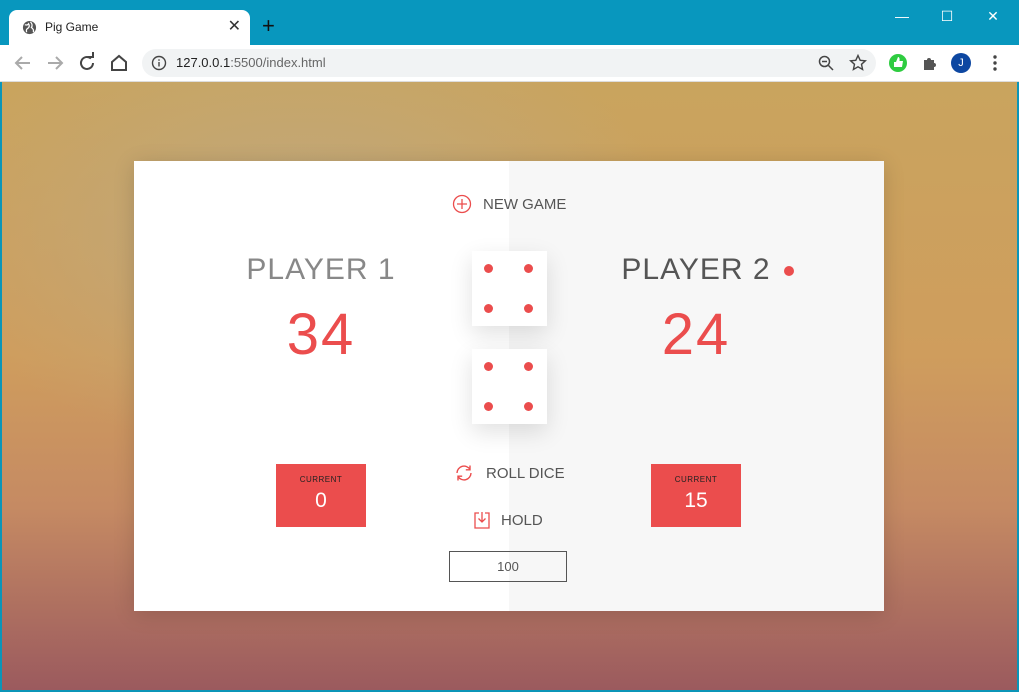 This screenshot has width=1019, height=692. Describe the element at coordinates (898, 63) in the screenshot. I see `extension-icon-green` at that location.